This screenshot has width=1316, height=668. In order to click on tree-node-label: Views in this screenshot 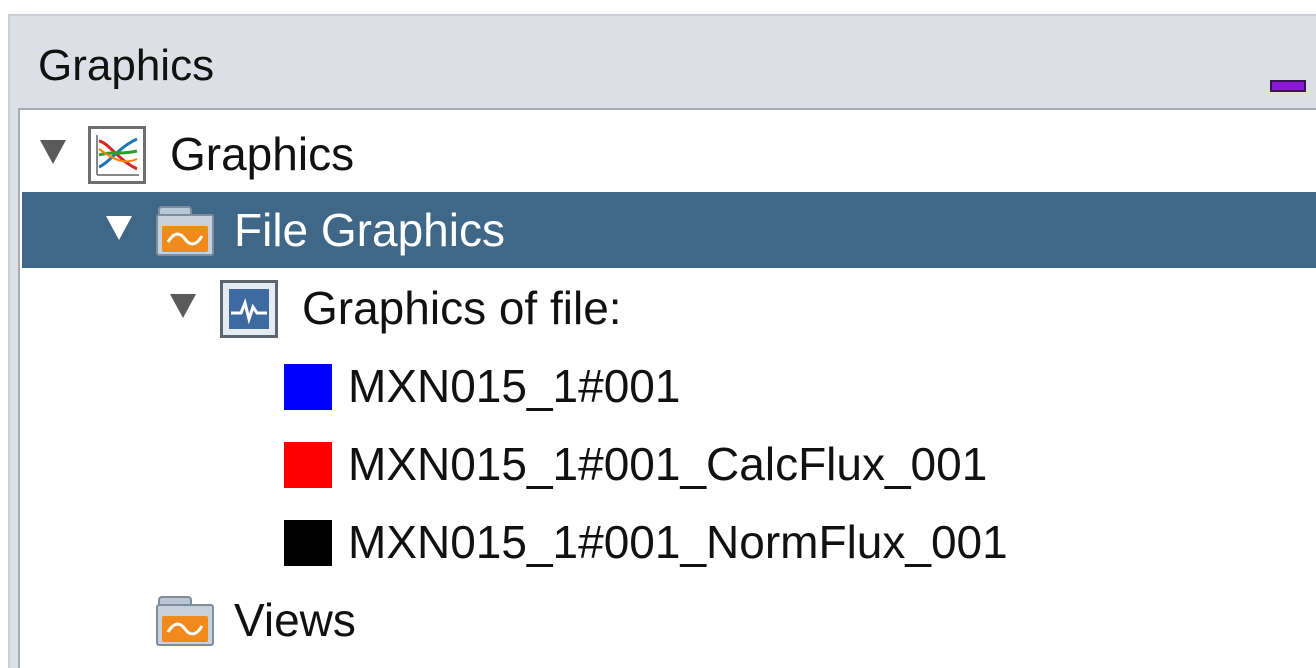, I will do `click(295, 620)`.